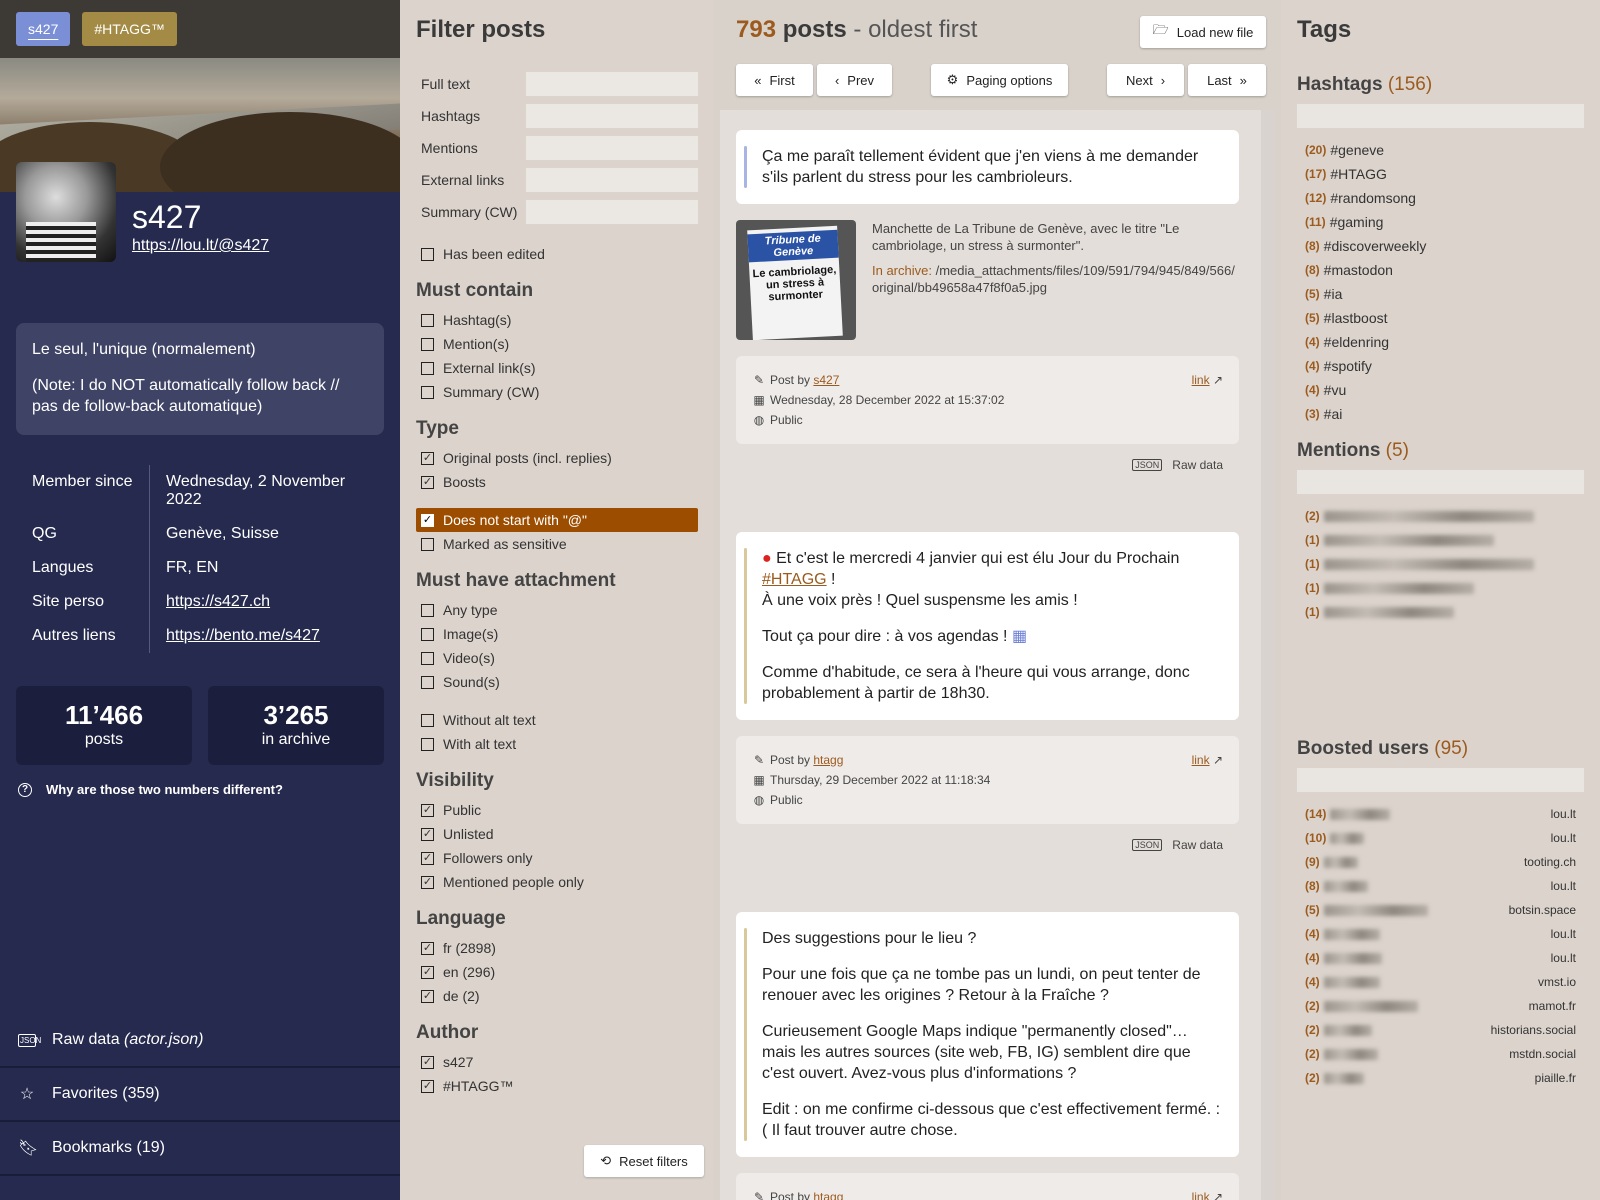 This screenshot has width=1600, height=1200. I want to click on last-page-button: Last », so click(1227, 80).